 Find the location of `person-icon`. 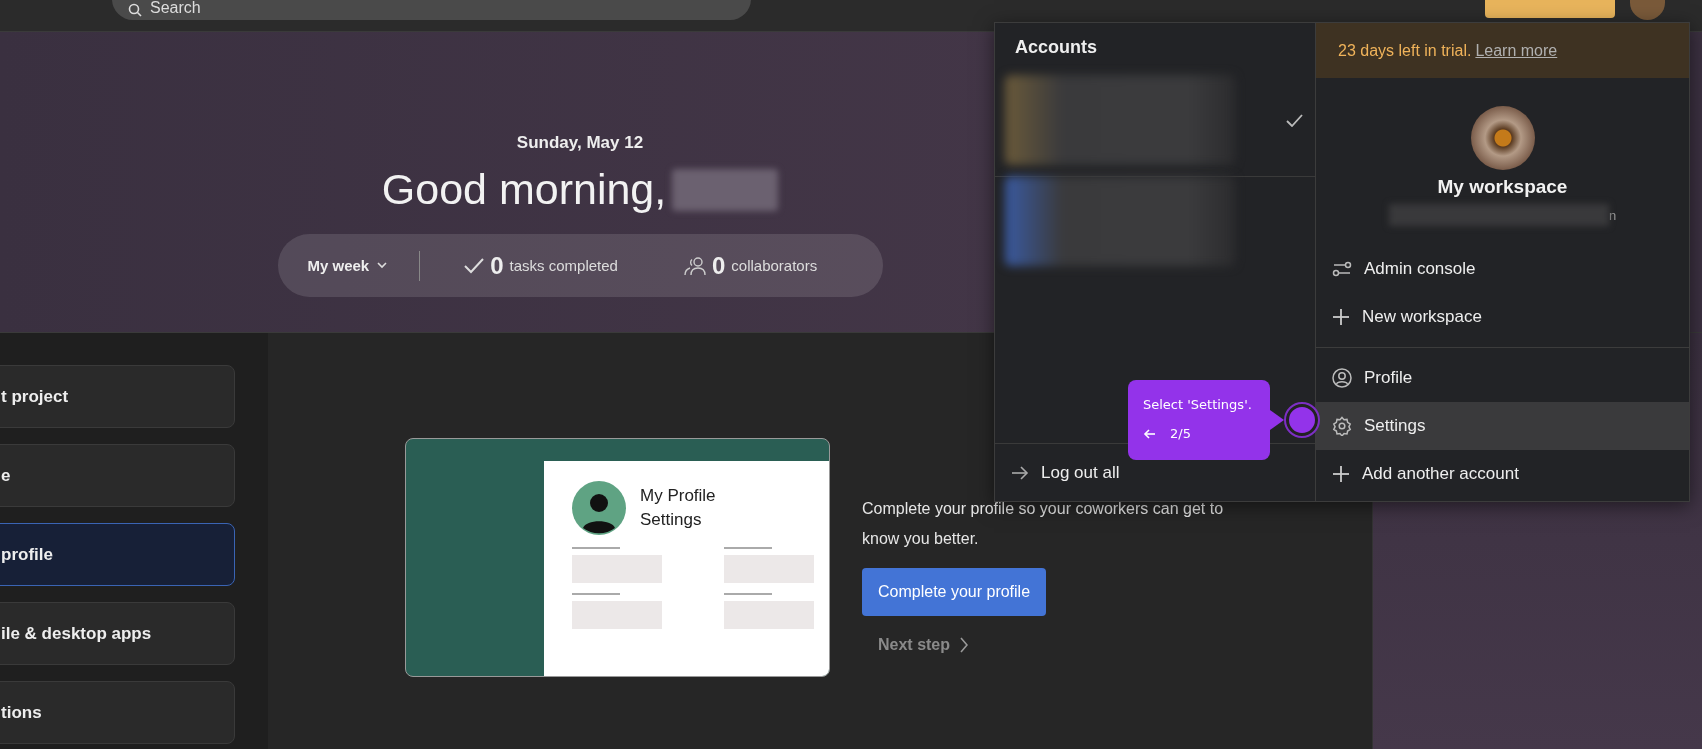

person-icon is located at coordinates (1342, 378).